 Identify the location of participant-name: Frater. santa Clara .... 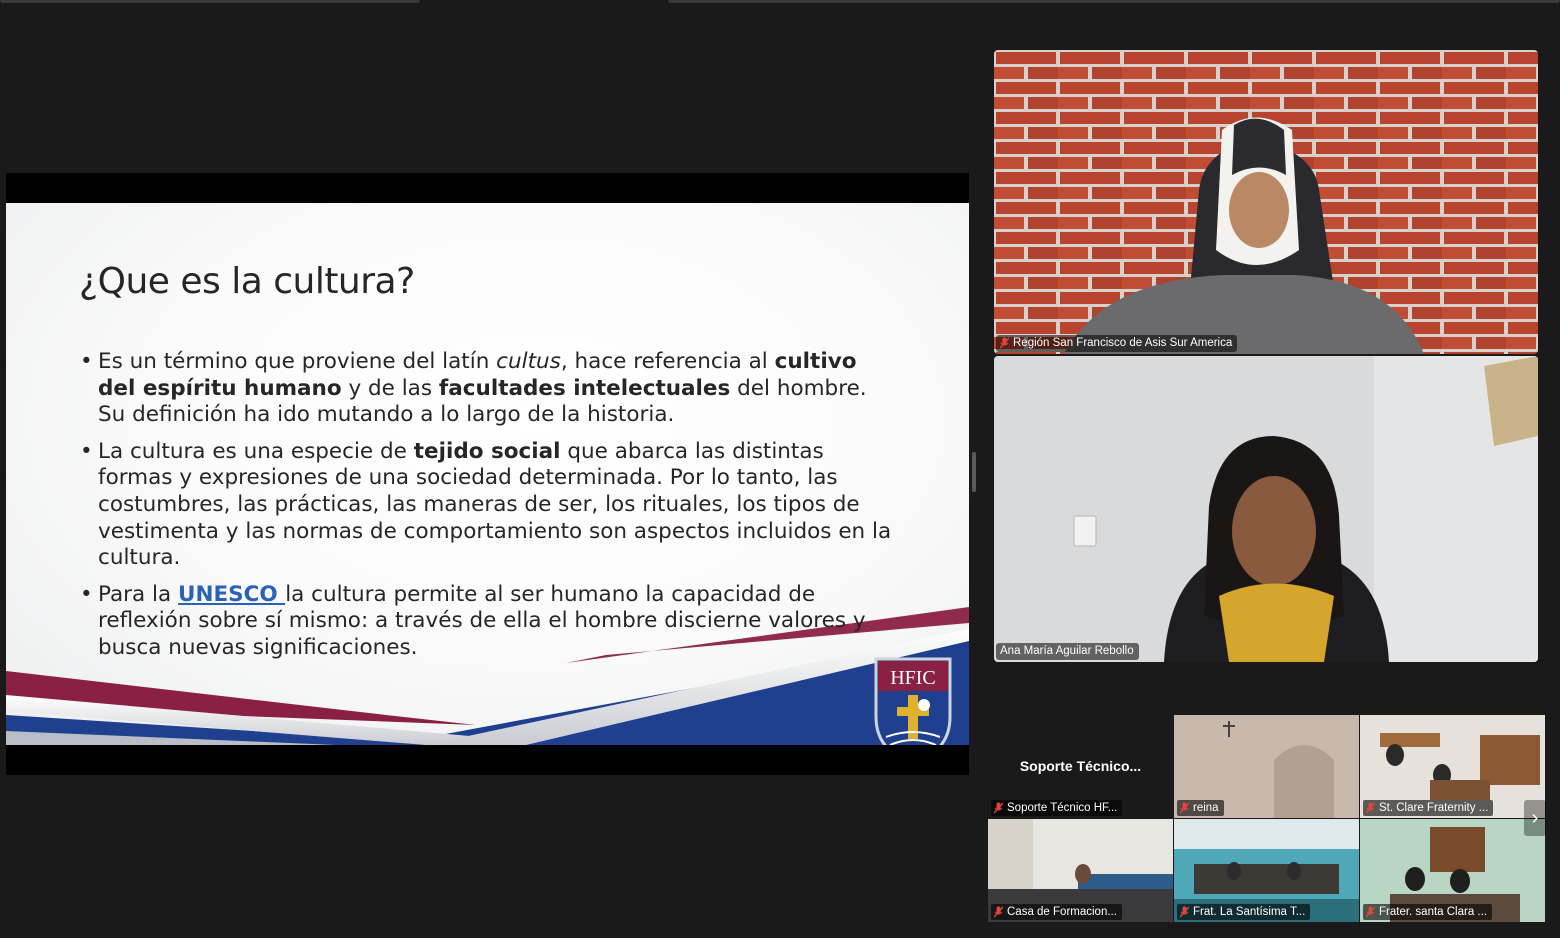
(1433, 912).